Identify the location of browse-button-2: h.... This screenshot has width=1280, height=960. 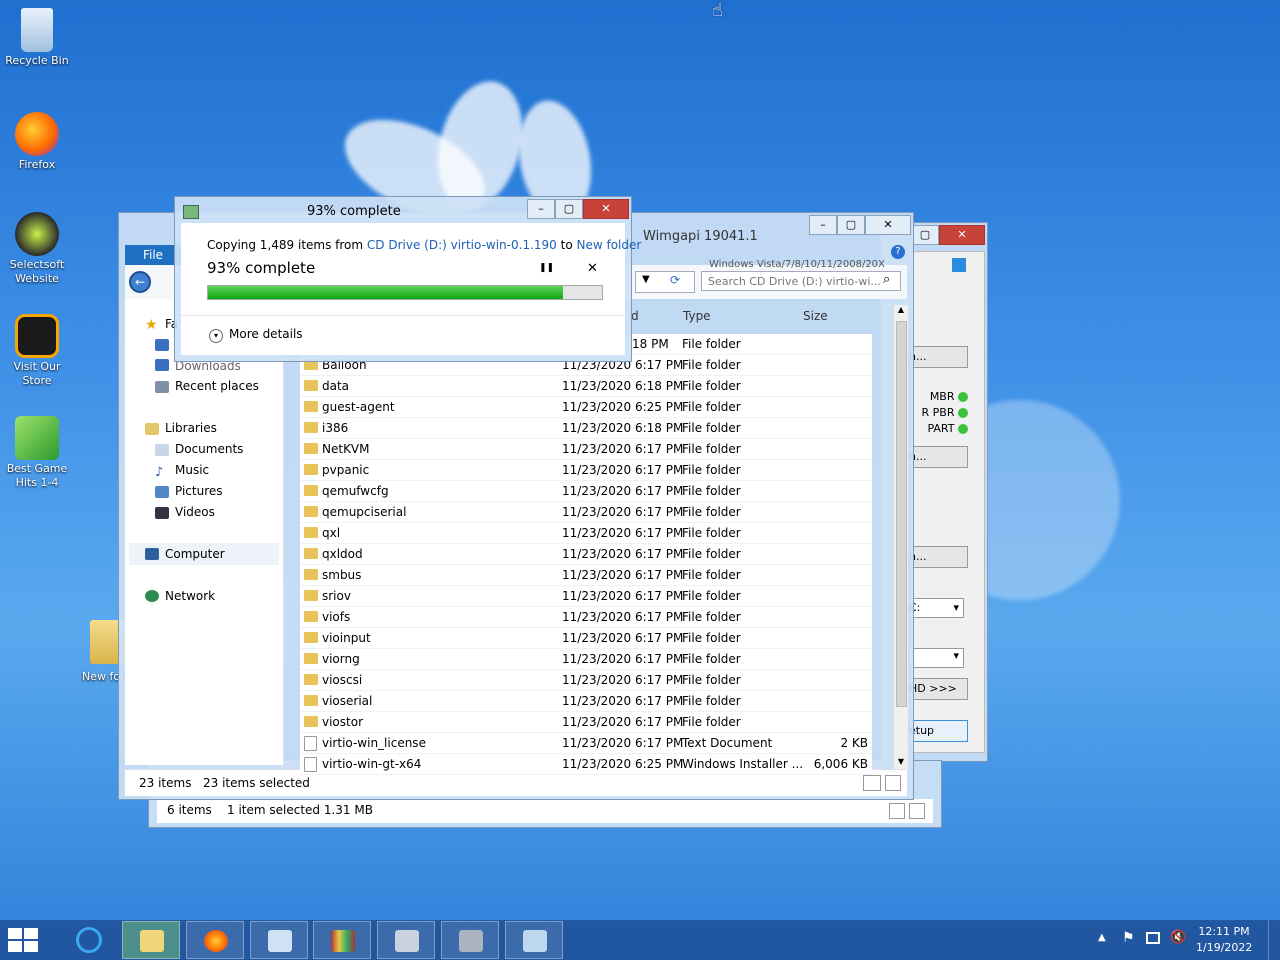
(938, 457).